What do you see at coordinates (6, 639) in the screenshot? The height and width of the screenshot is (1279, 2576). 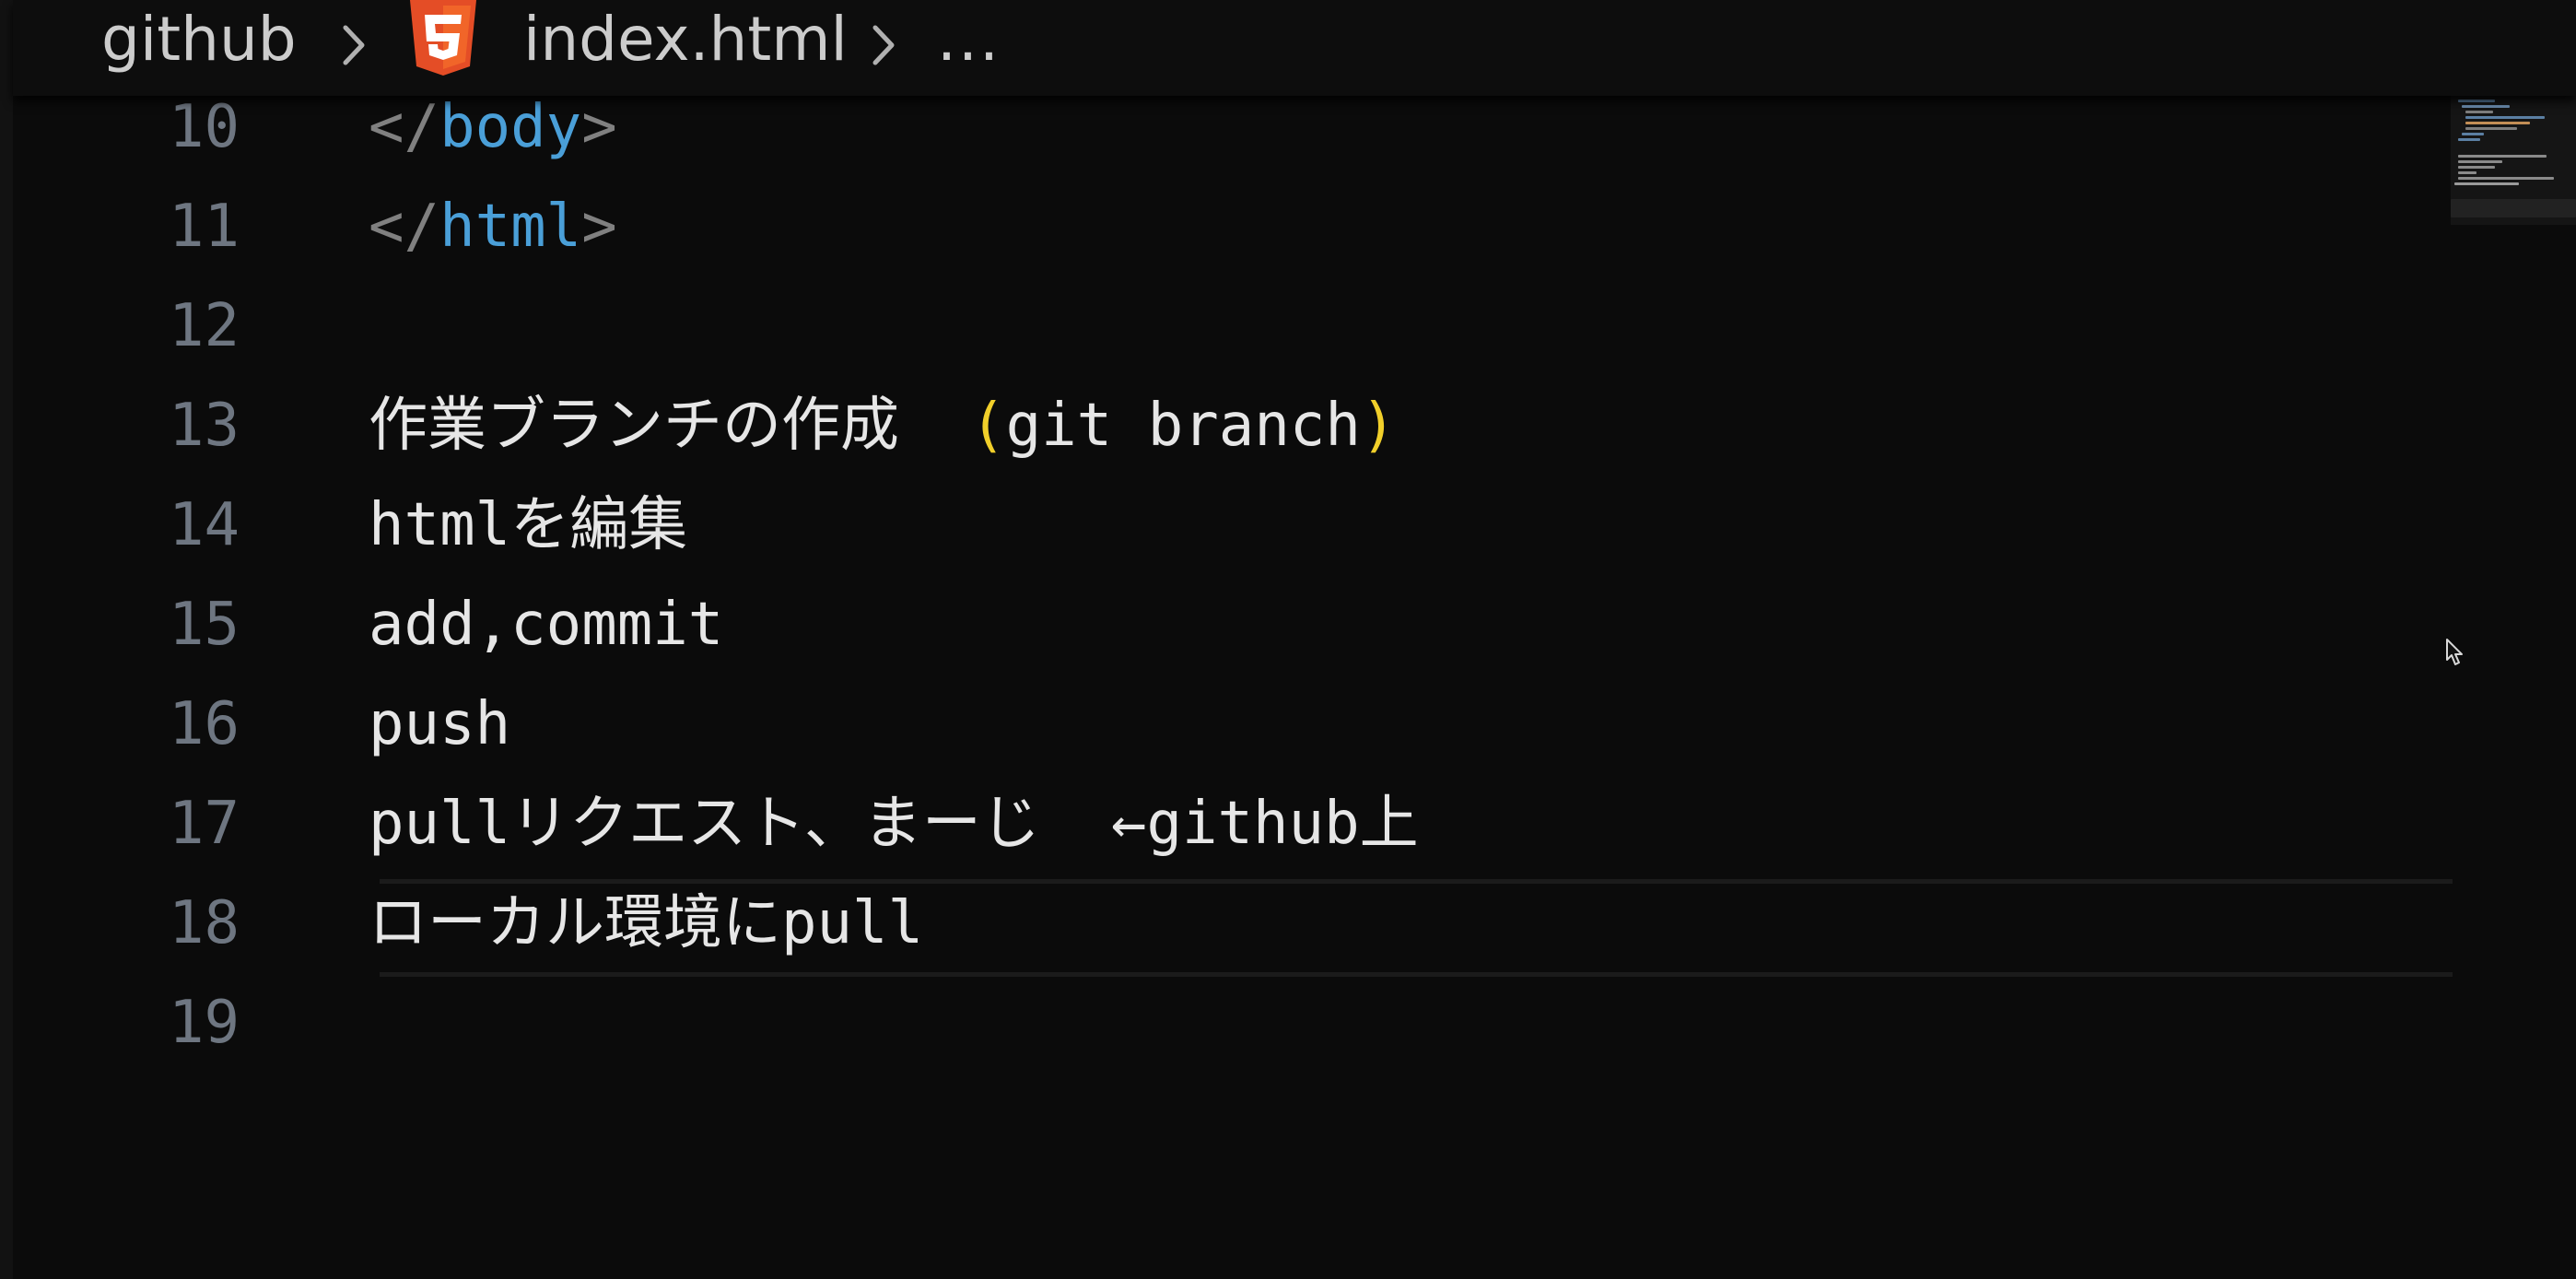 I see `window-left-edge` at bounding box center [6, 639].